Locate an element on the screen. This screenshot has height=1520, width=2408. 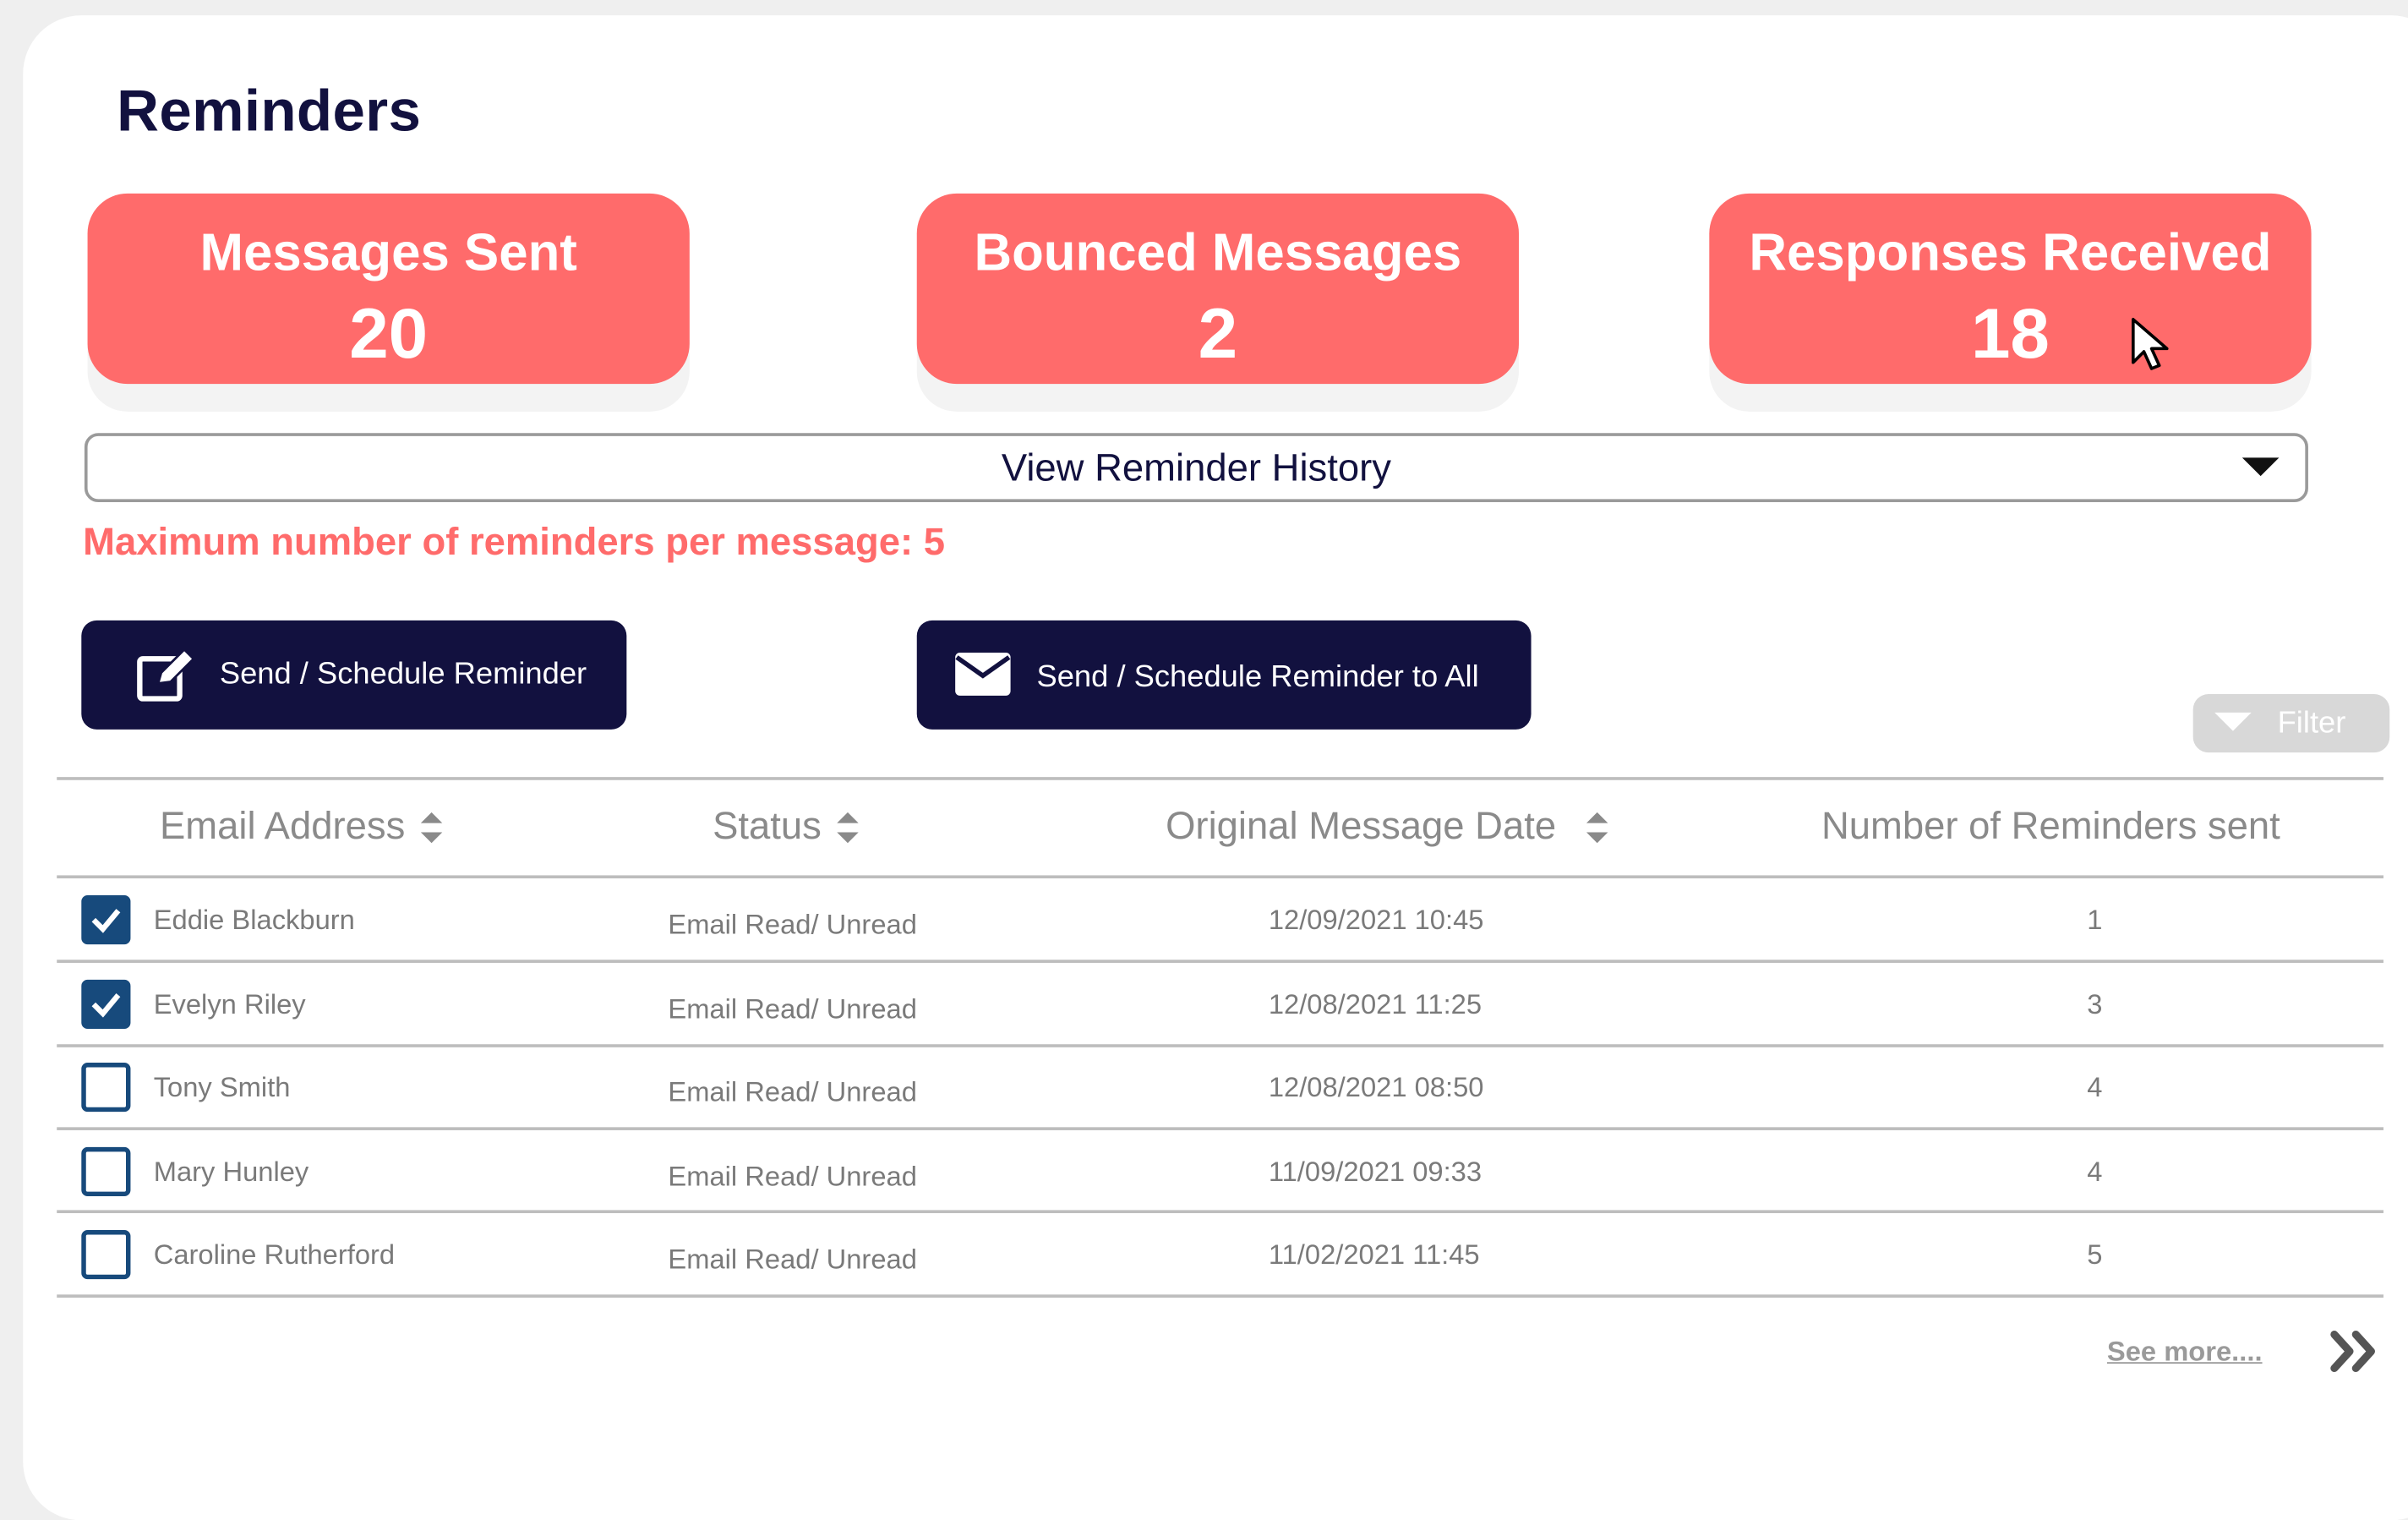
responses-received-label: Responses Received is located at coordinates (2011, 253).